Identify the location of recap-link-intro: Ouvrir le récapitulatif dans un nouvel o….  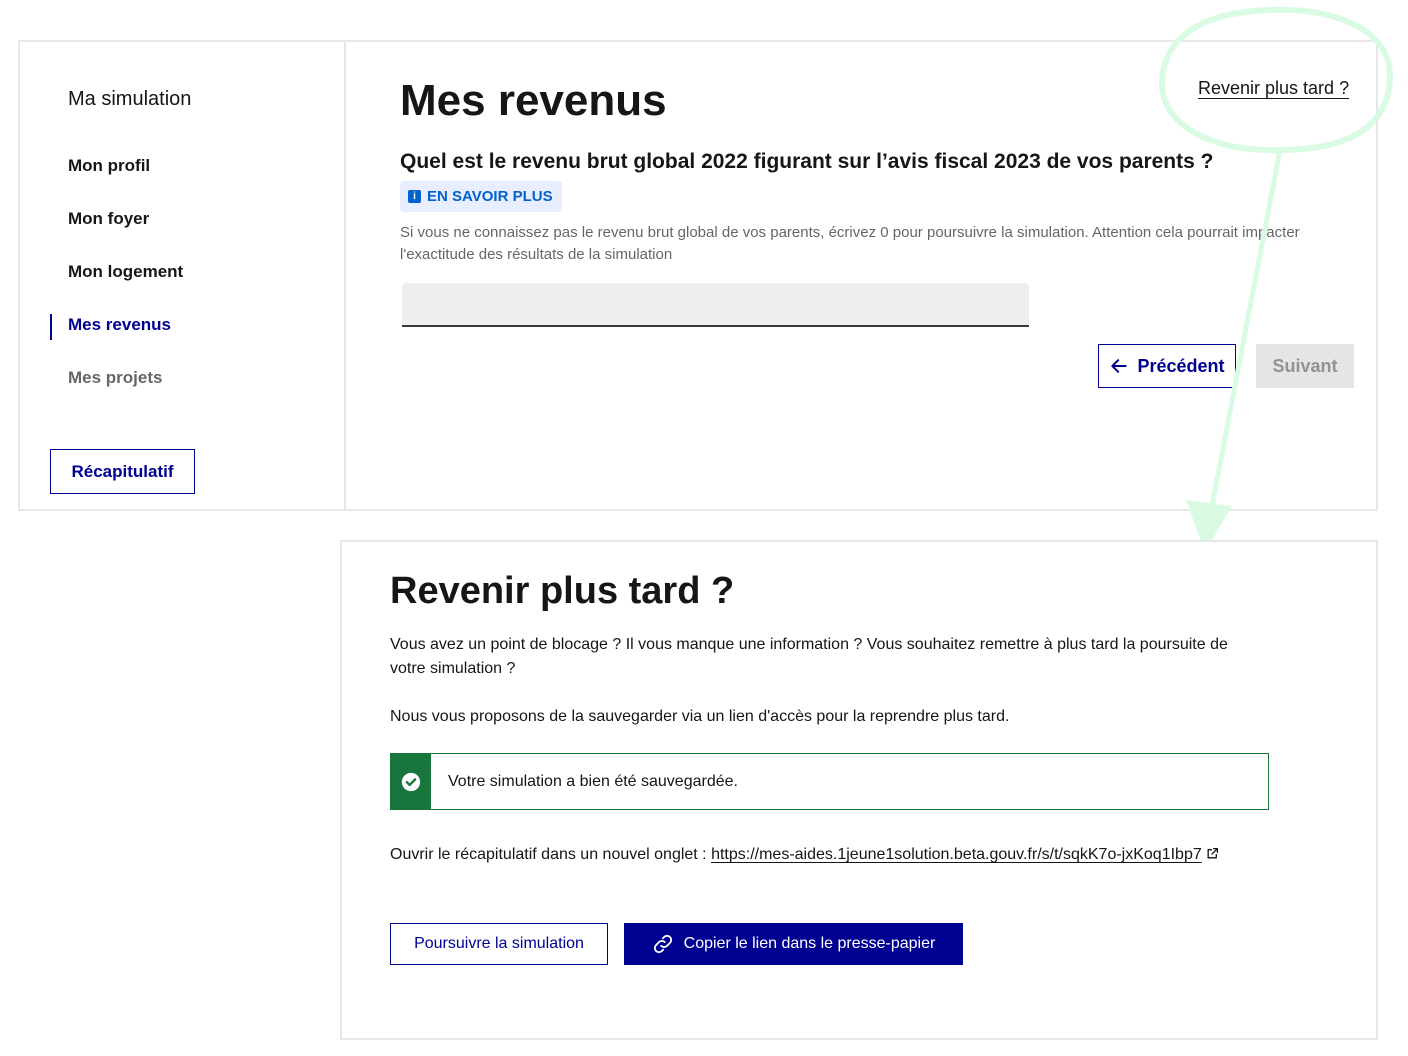
(551, 854).